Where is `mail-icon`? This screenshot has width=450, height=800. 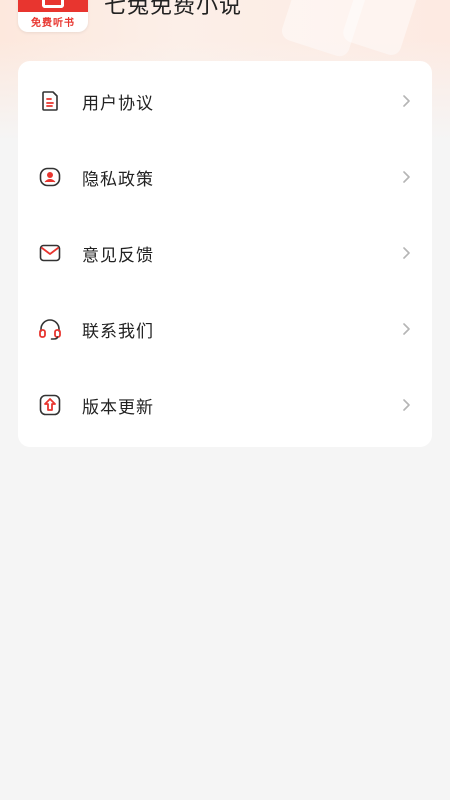 mail-icon is located at coordinates (50, 253).